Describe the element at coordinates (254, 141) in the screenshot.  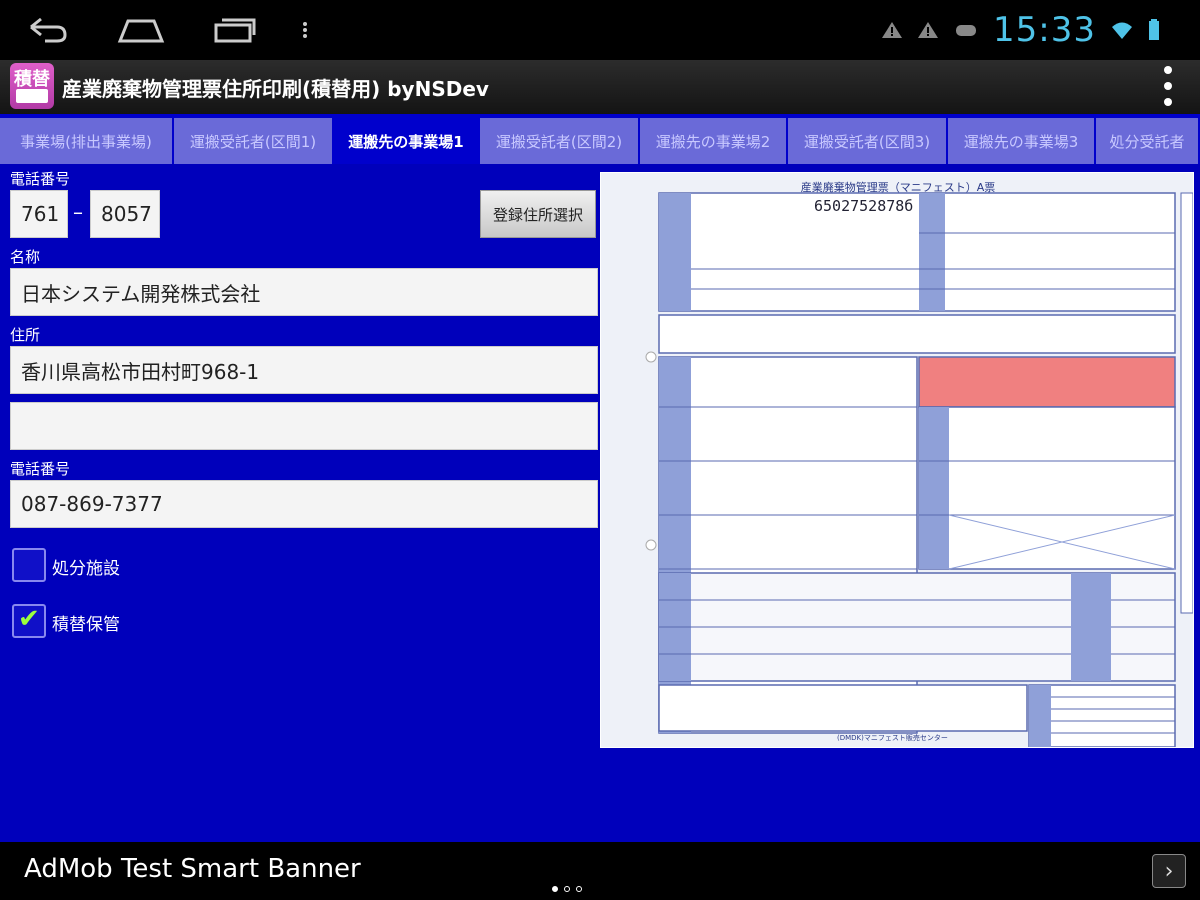
I see `tab-carrier-section1: 運搬受託者(区間1)` at that location.